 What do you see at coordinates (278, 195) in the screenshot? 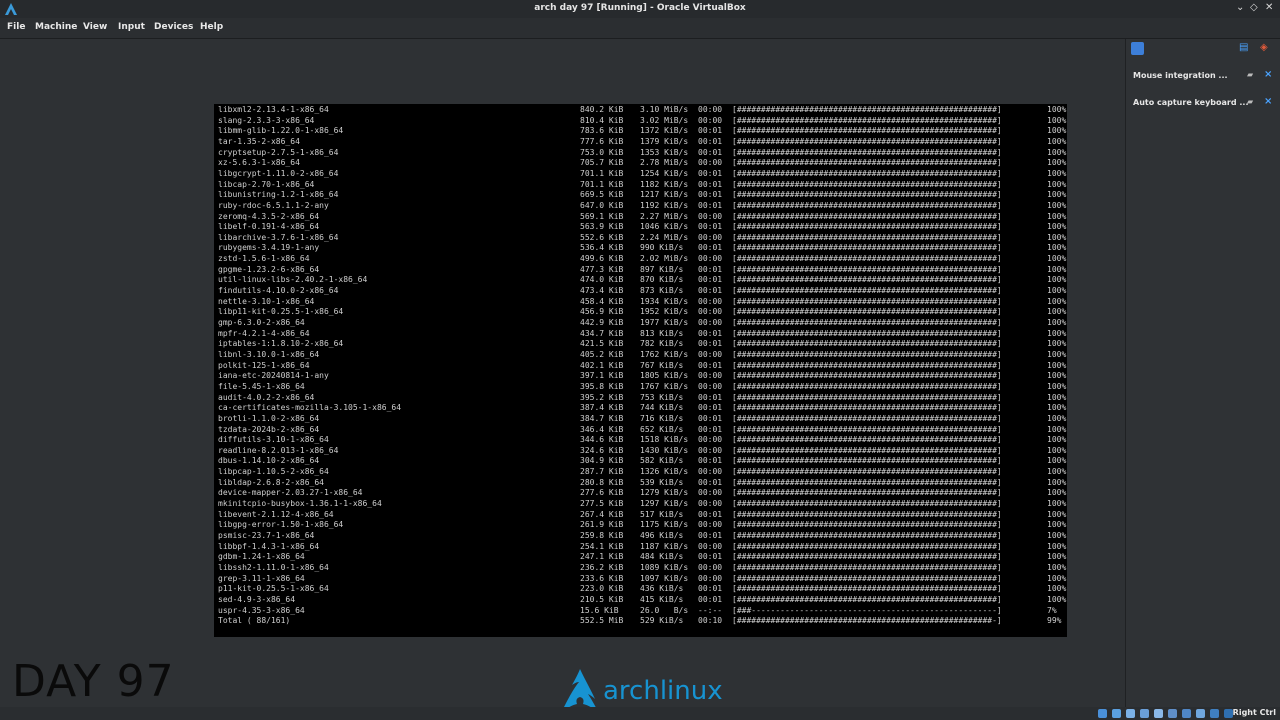
I see `console-name: libunistring-1.2-1-x86_64` at bounding box center [278, 195].